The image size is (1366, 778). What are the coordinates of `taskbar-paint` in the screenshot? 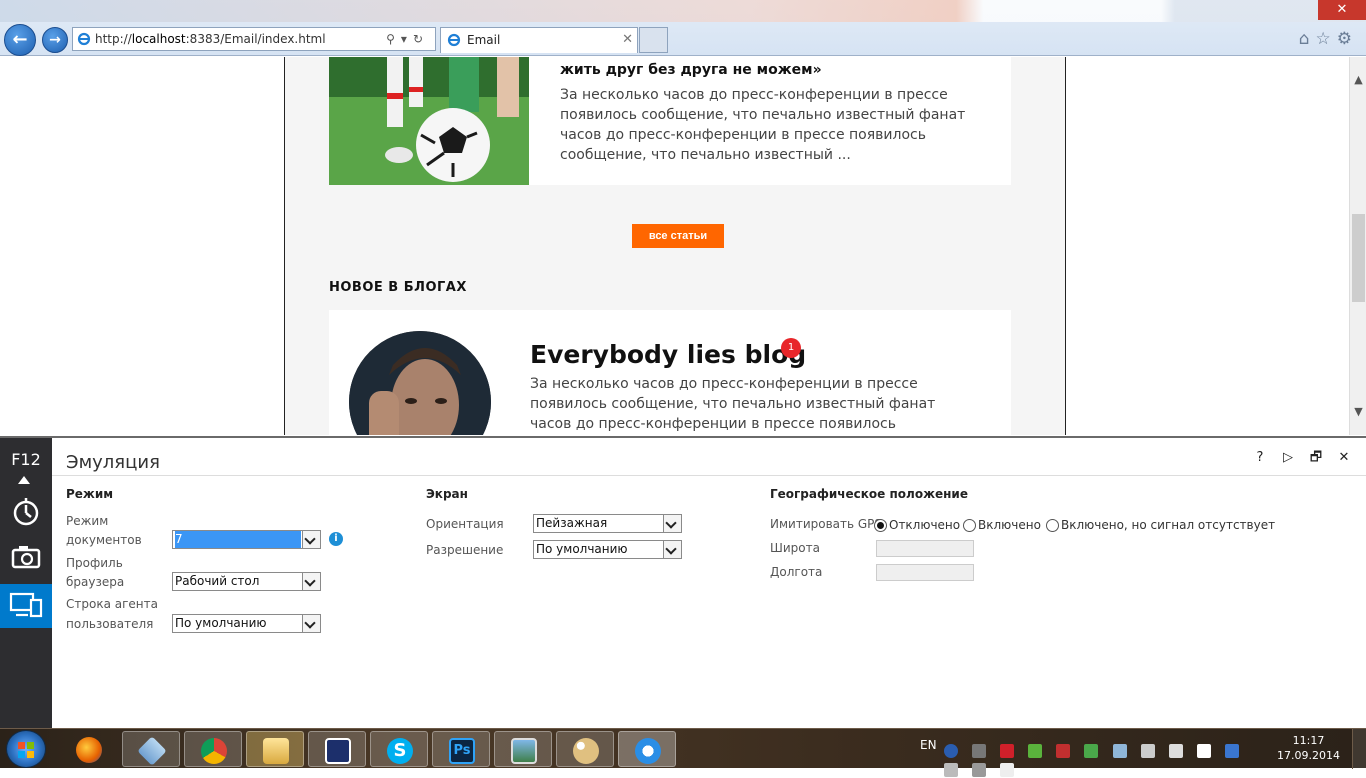 It's located at (585, 749).